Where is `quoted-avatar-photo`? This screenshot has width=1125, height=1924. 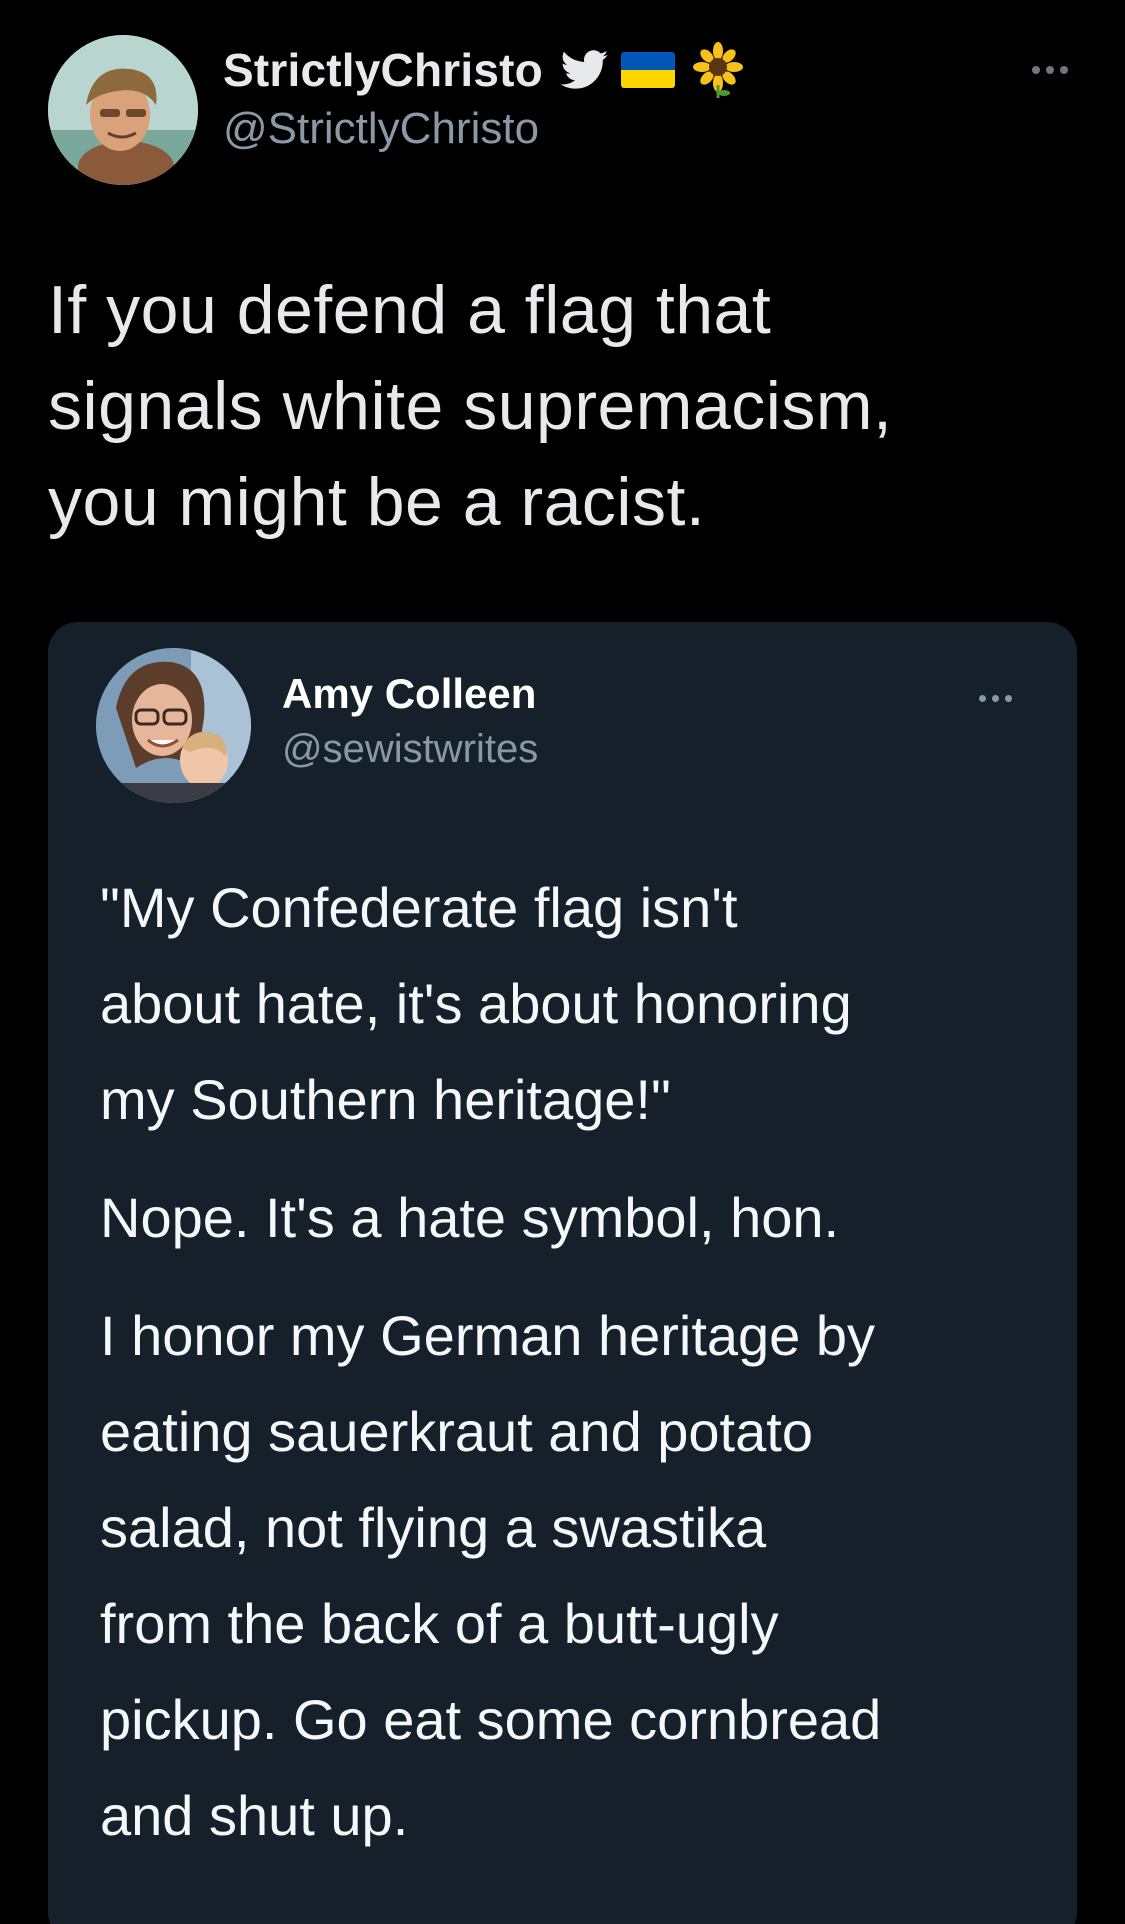 quoted-avatar-photo is located at coordinates (173, 725).